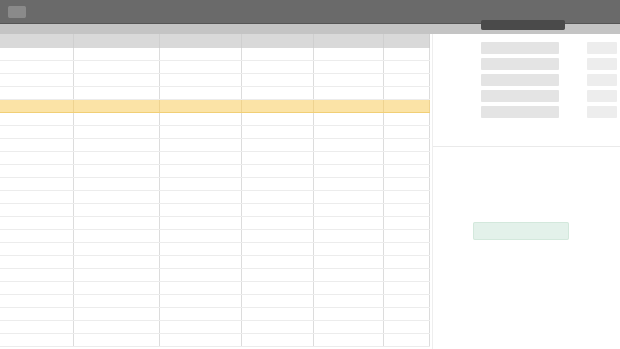 This screenshot has height=349, width=620. I want to click on table-row-selected, so click(215, 106).